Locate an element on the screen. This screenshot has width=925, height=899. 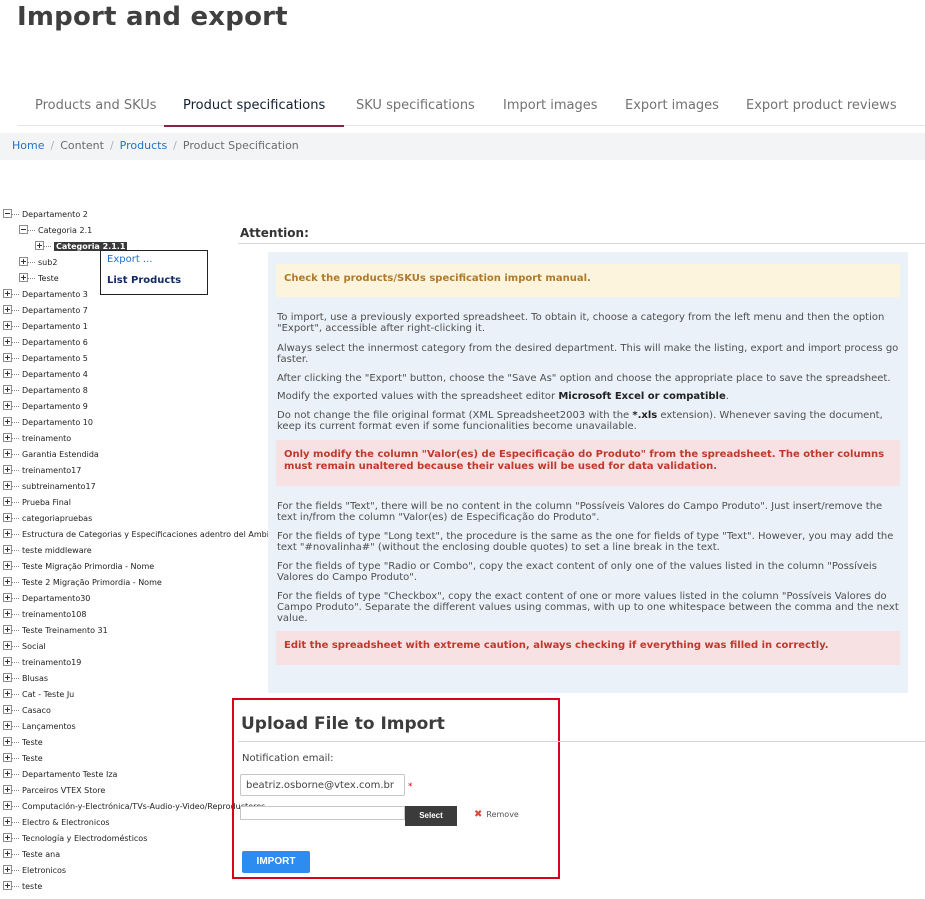
tree-node: Departamento 9 is located at coordinates (45, 407).